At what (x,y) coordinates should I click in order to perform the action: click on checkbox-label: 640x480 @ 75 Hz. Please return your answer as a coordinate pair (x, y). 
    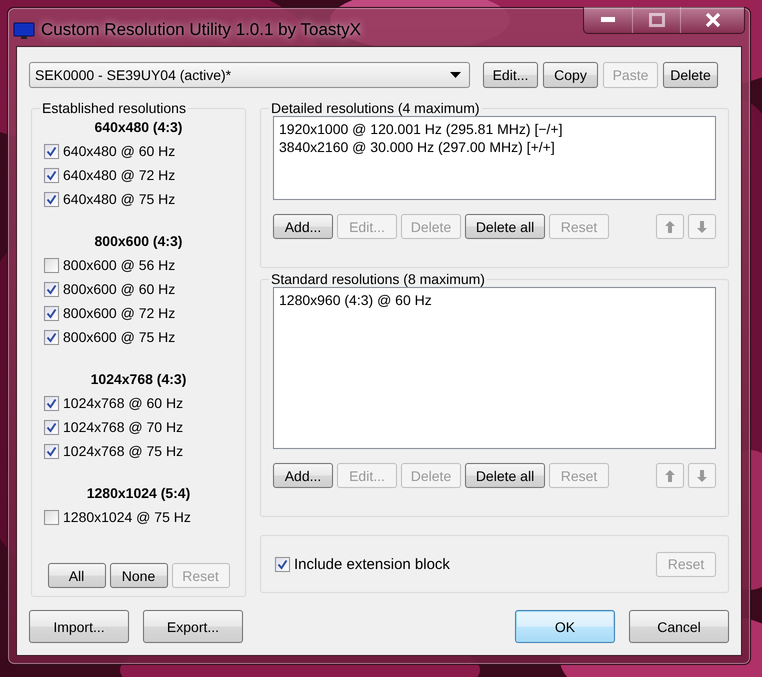
    Looking at the image, I should click on (119, 199).